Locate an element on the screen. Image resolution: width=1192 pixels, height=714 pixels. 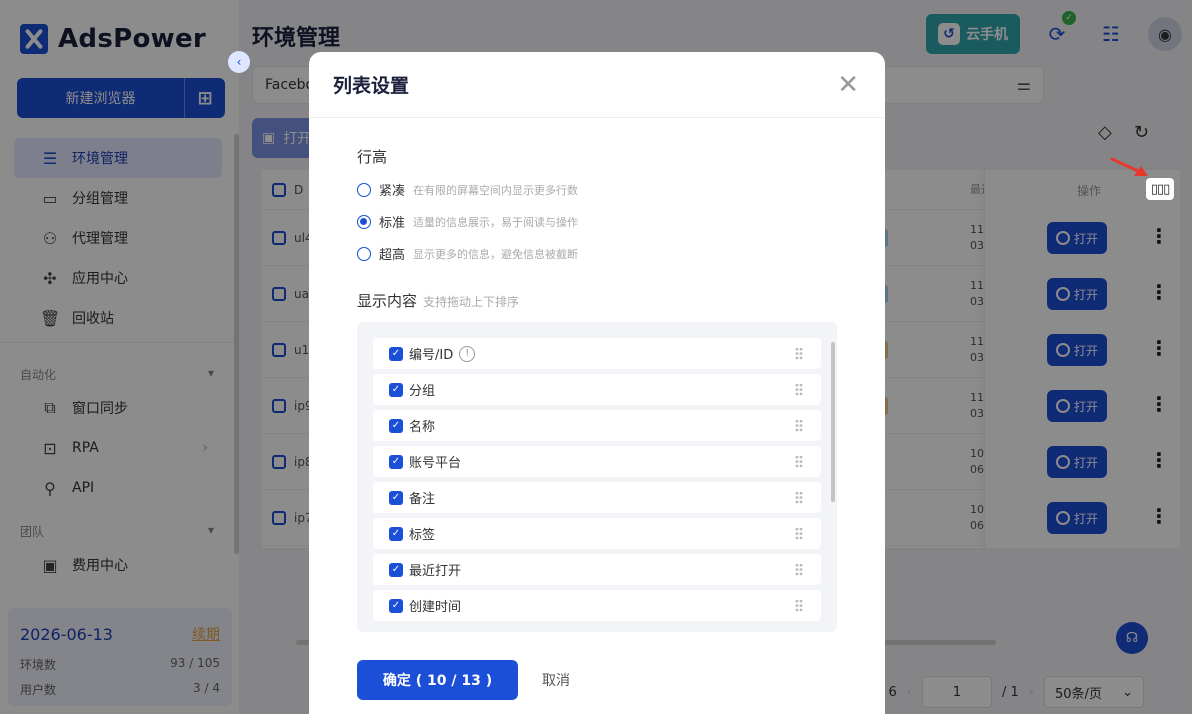
row-height-option-tall: 超高 显示更多的信息，避免信息被截断 is located at coordinates (467, 253).